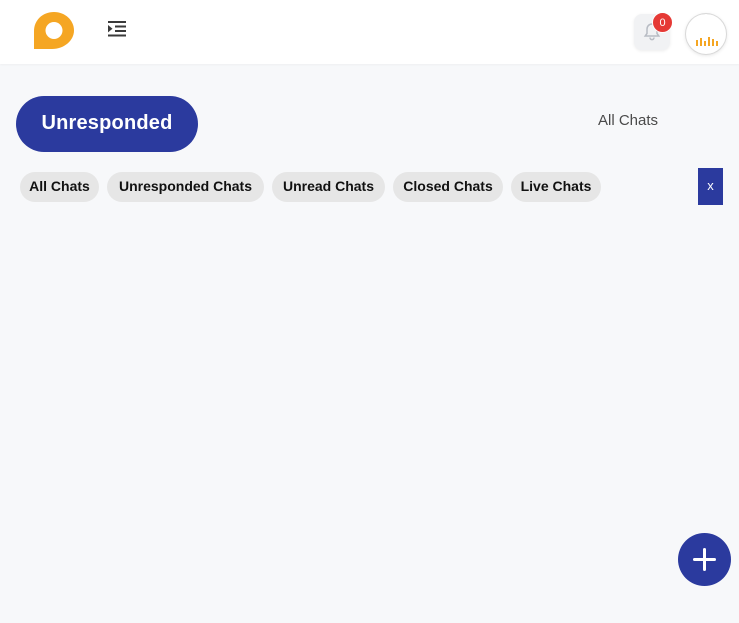 The width and height of the screenshot is (739, 623). I want to click on filter-chip-all-chats: All Chats, so click(59, 187).